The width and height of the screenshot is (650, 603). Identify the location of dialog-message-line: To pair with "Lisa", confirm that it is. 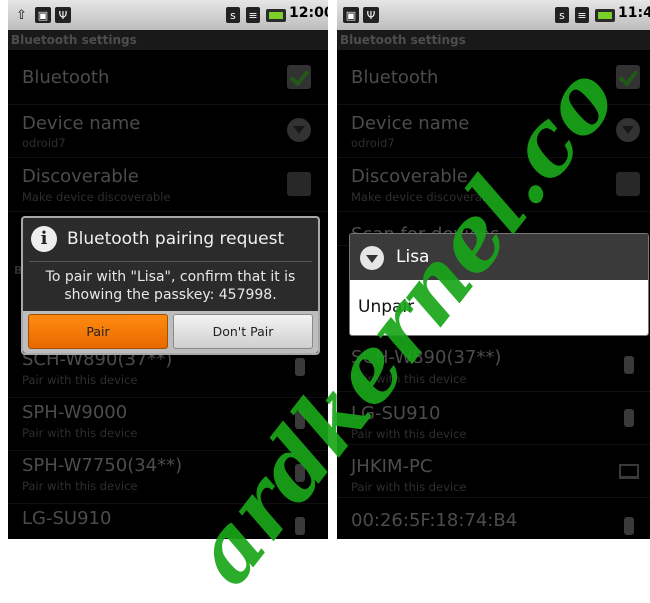
(170, 277).